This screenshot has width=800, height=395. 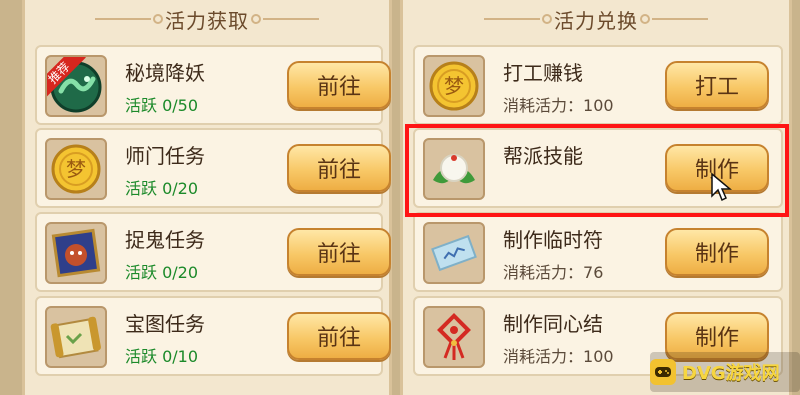 I want to click on list-item-dagong-zhuanqian: 梦 打工赚钱 消耗活力：100 打工, so click(x=598, y=85).